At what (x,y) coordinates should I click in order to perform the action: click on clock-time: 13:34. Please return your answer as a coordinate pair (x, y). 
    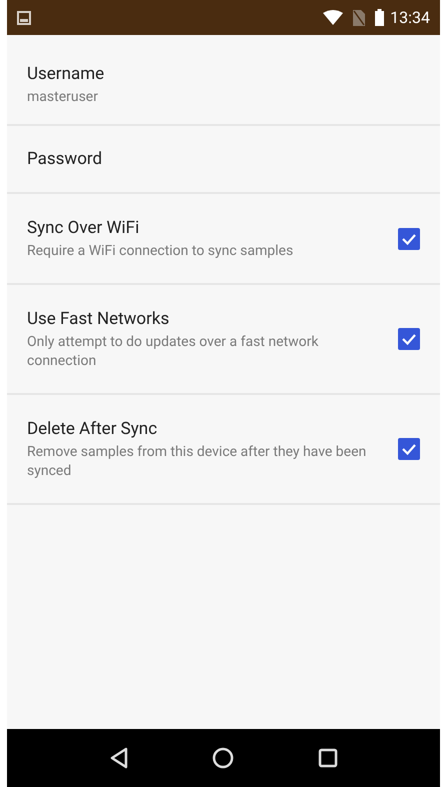
    Looking at the image, I should click on (410, 17).